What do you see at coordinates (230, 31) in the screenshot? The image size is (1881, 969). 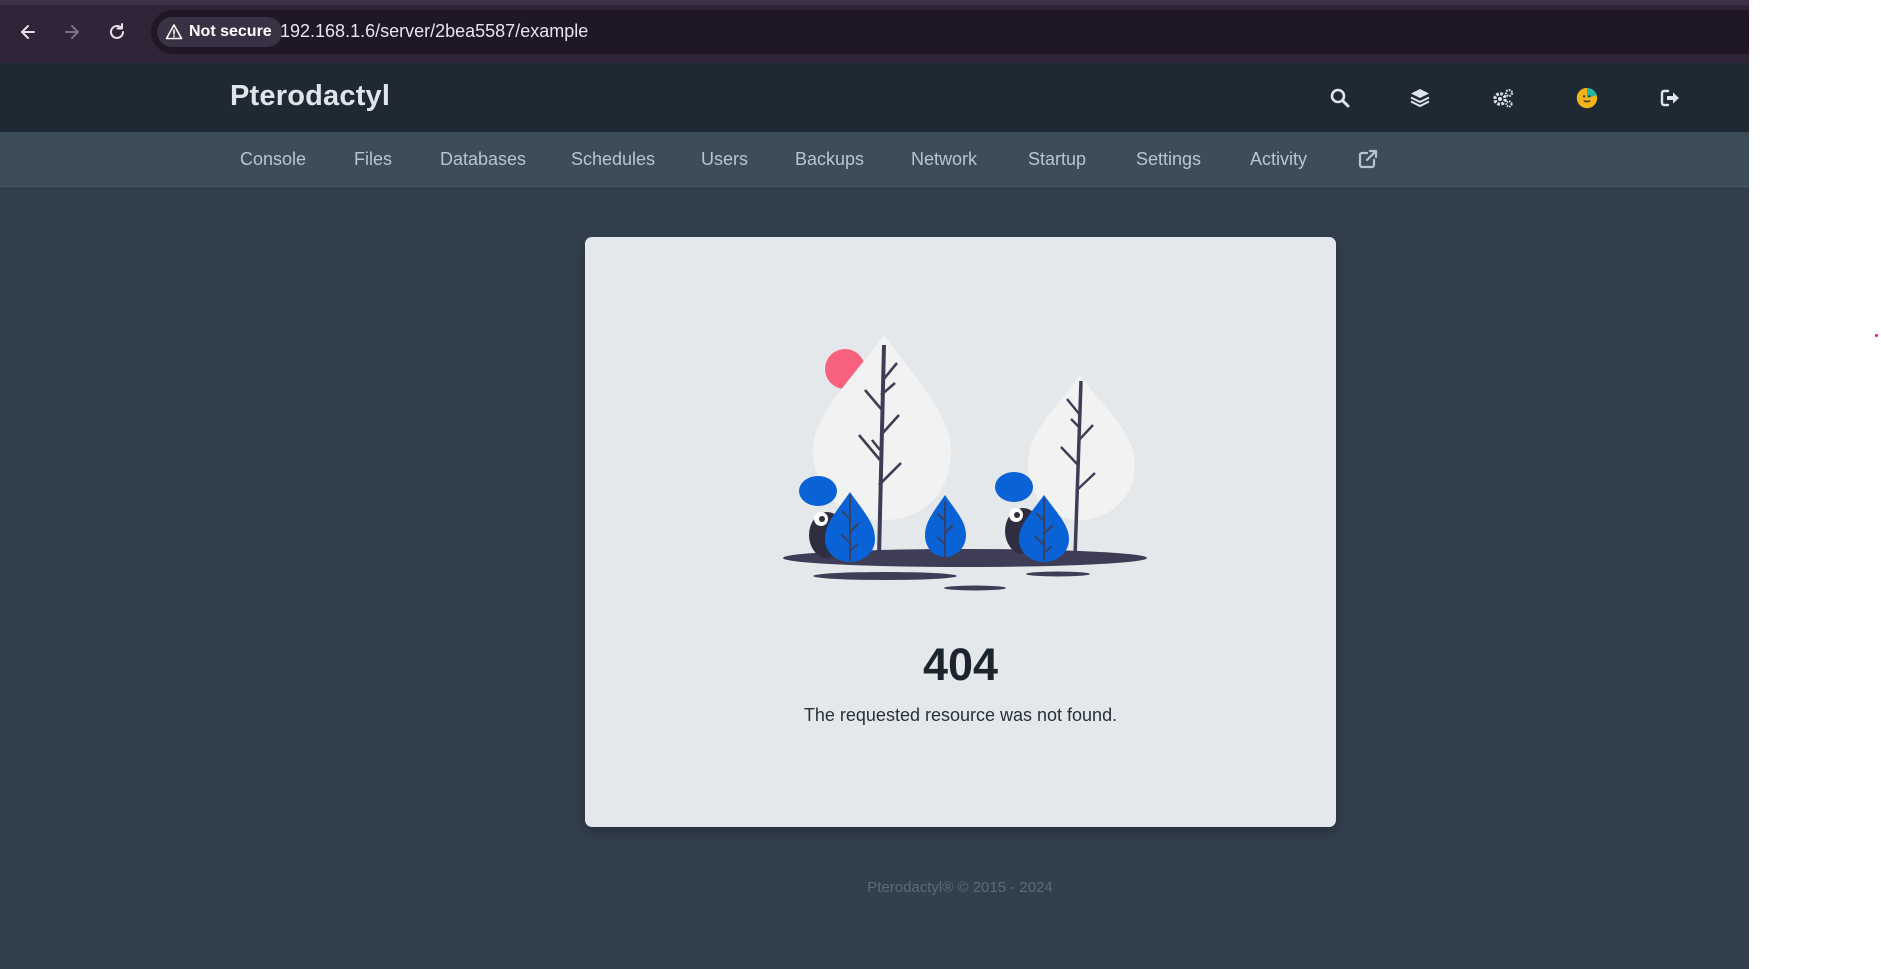 I see `security-chip-label: Not secure` at bounding box center [230, 31].